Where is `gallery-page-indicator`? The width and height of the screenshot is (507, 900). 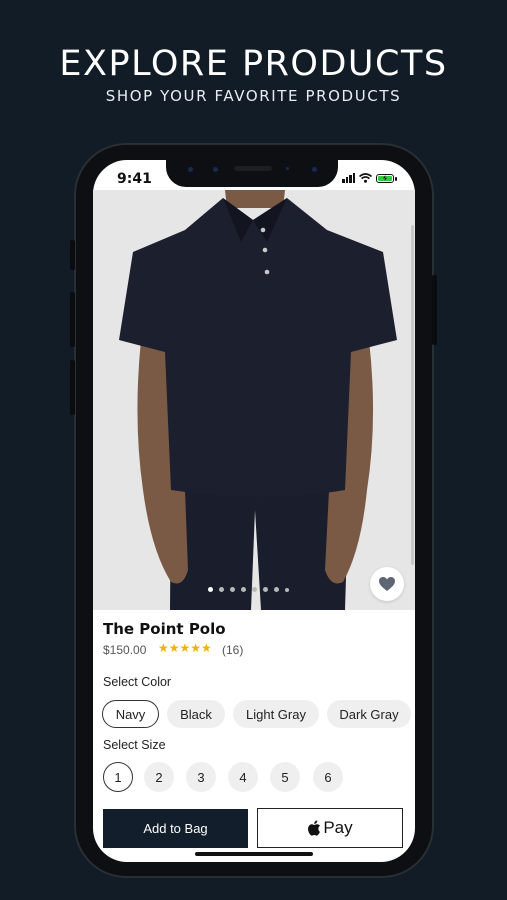 gallery-page-indicator is located at coordinates (248, 589).